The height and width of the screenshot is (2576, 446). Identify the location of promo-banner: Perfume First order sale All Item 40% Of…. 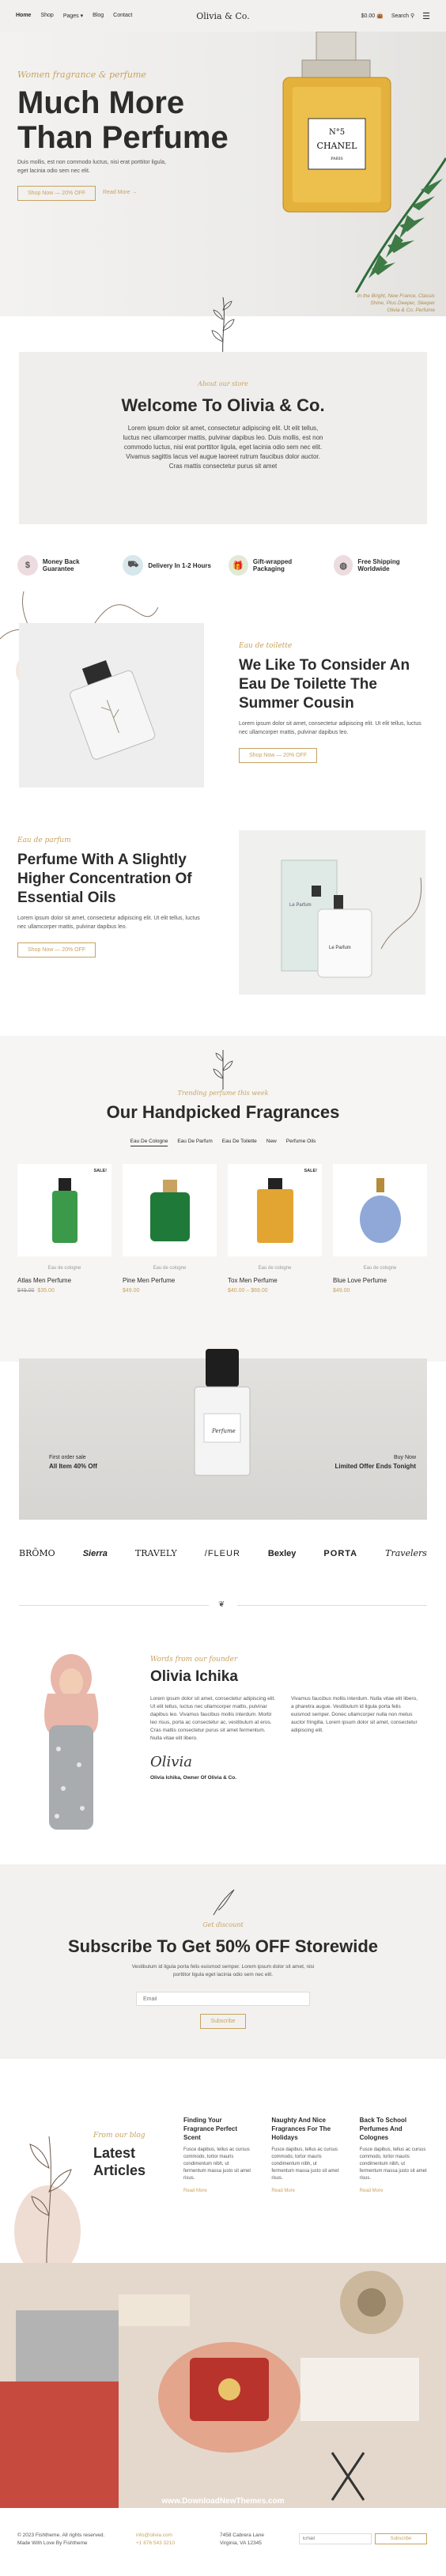
(223, 1434).